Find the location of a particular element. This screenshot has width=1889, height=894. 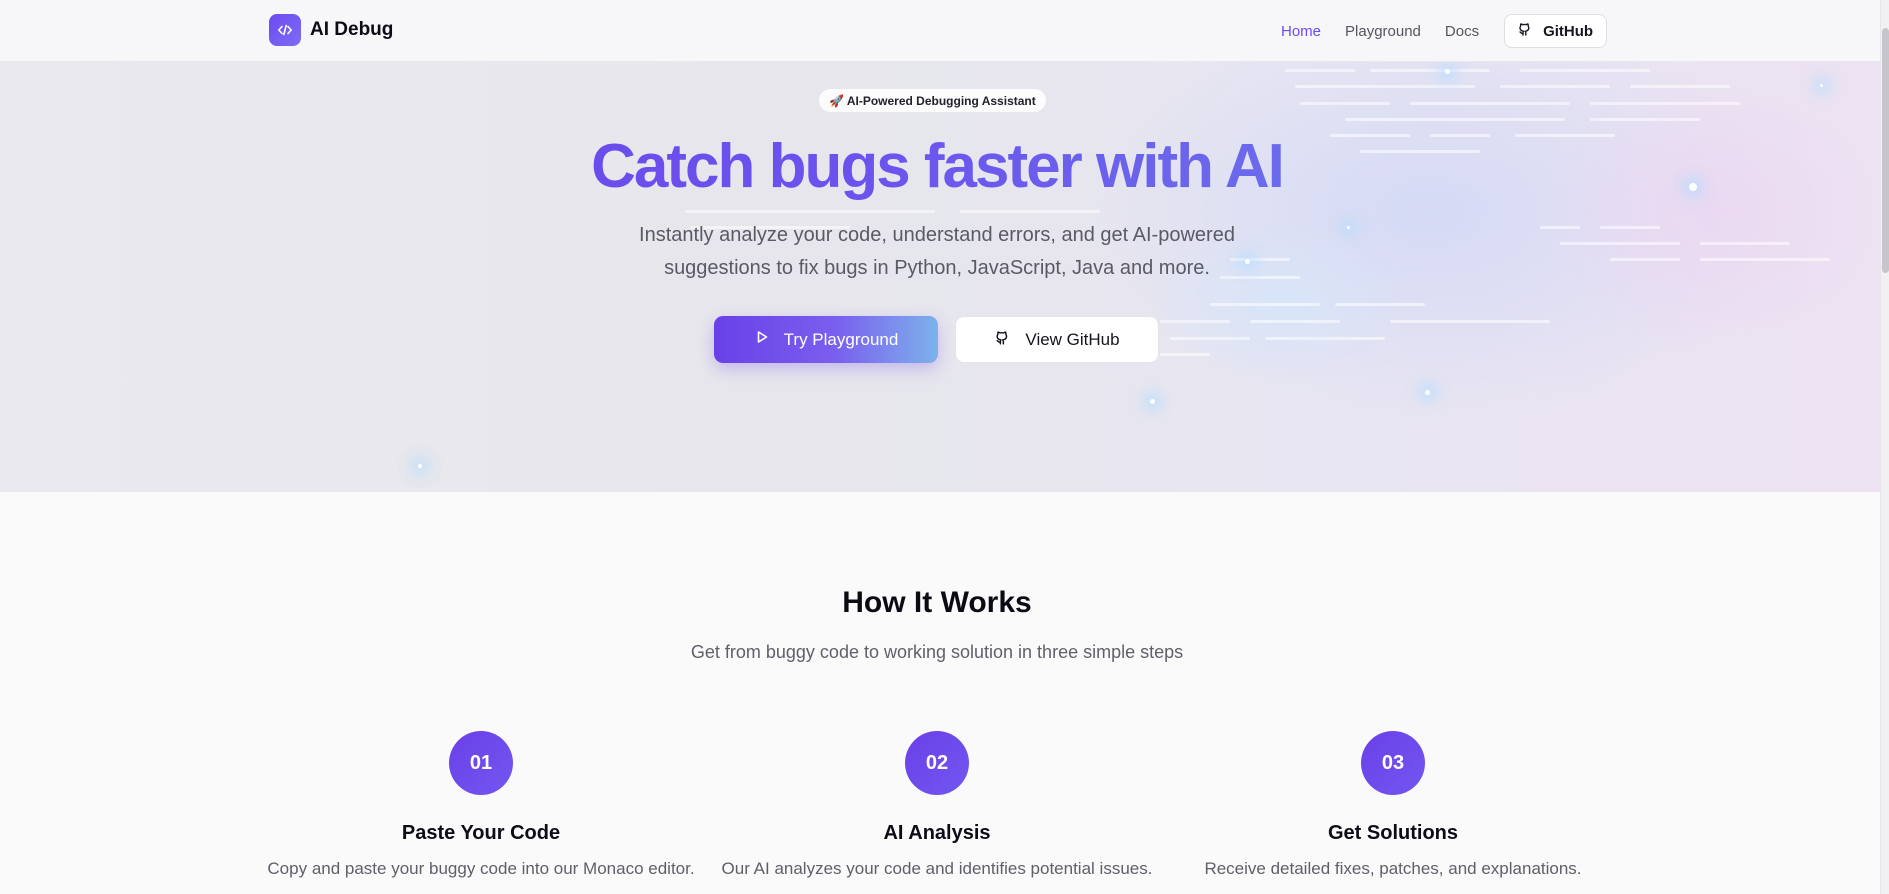

step-title: AI Analysis is located at coordinates (937, 833).